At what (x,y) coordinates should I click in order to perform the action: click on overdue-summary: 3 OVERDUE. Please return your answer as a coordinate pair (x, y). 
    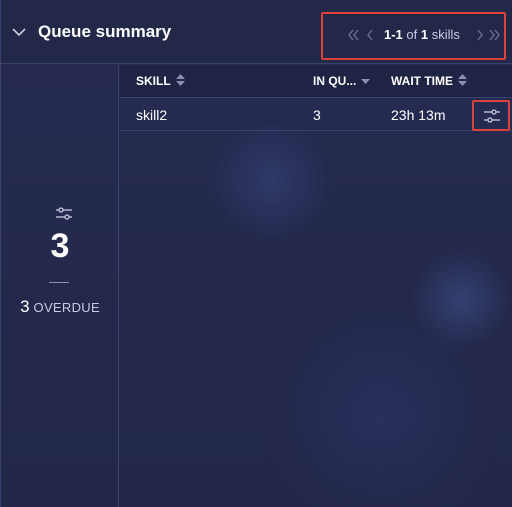
    Looking at the image, I should click on (60, 307).